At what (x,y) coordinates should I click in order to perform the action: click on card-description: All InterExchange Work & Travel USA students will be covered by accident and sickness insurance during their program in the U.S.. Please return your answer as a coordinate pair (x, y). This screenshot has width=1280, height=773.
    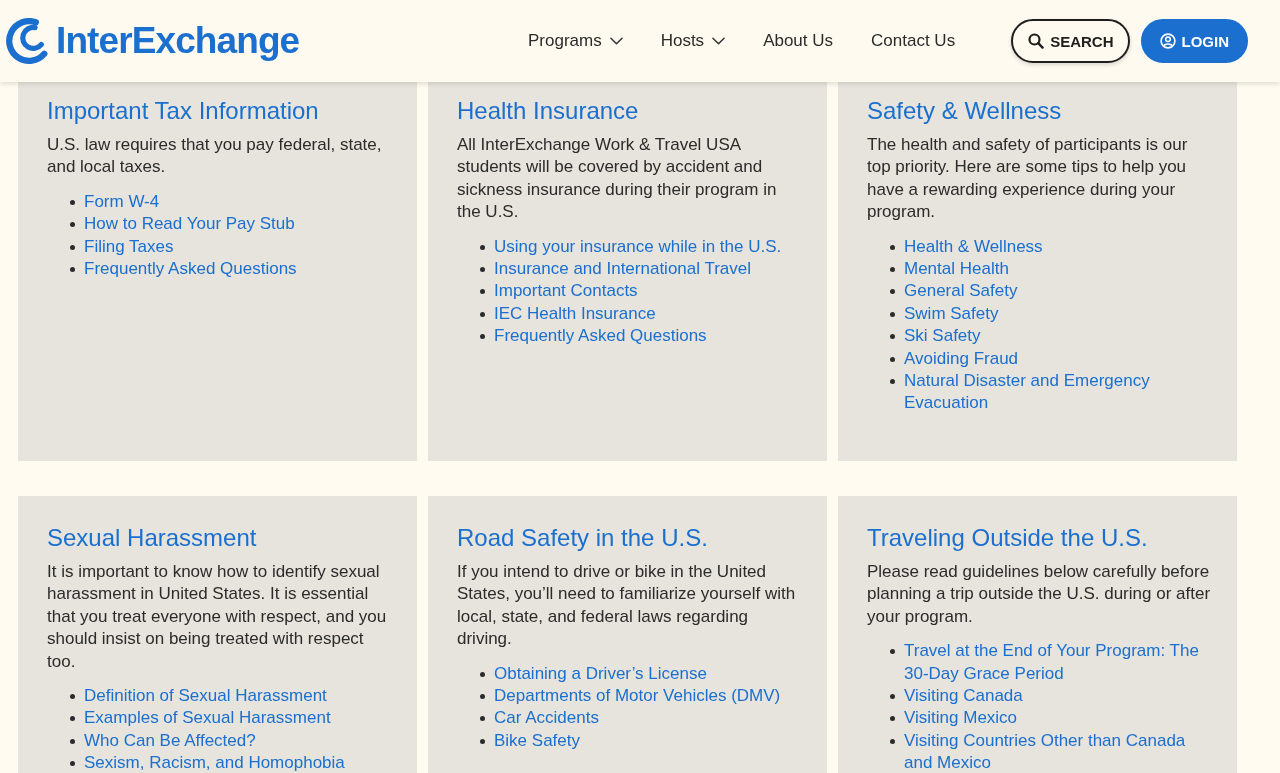
    Looking at the image, I should click on (617, 179).